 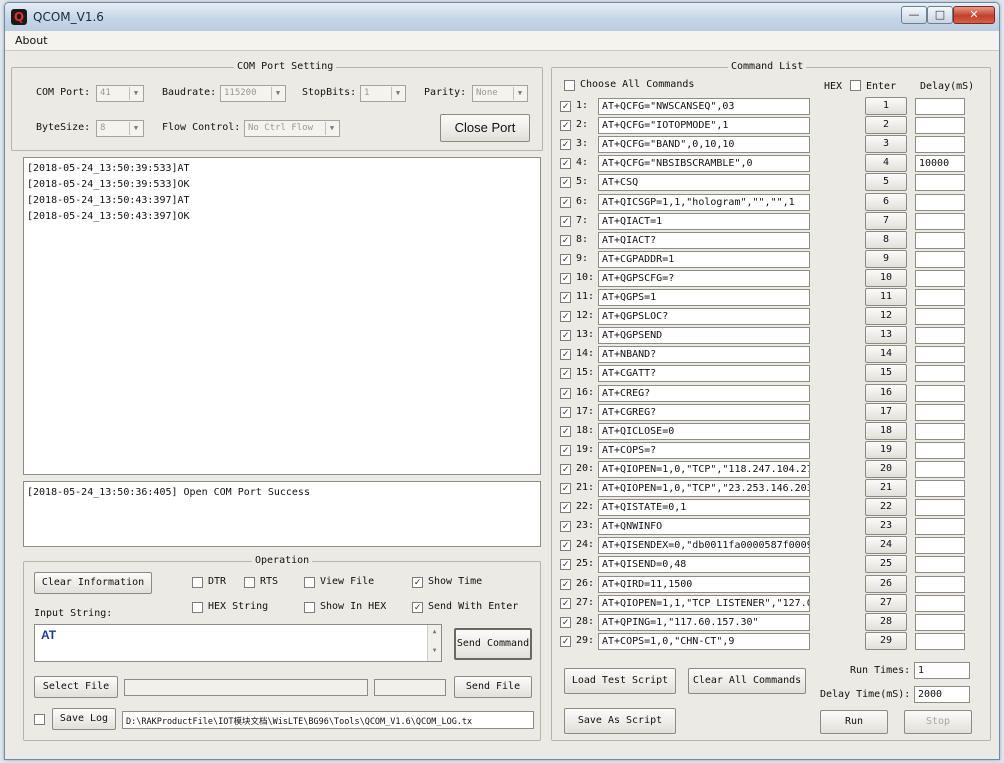 I want to click on command-input: AT+QCFG="IOTOPMODE",1, so click(x=704, y=126).